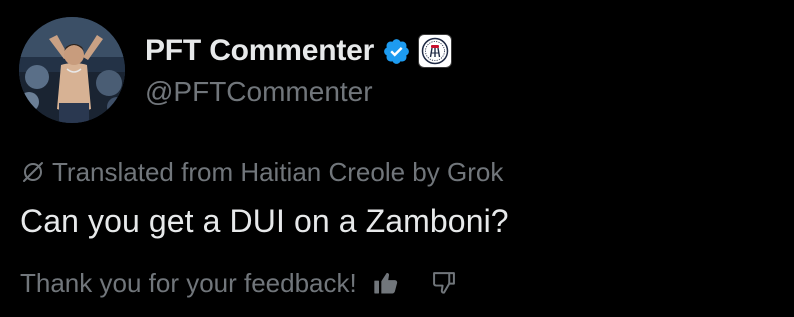  I want to click on translation-notice: Translated from Haitian Creole by Grok, so click(261, 172).